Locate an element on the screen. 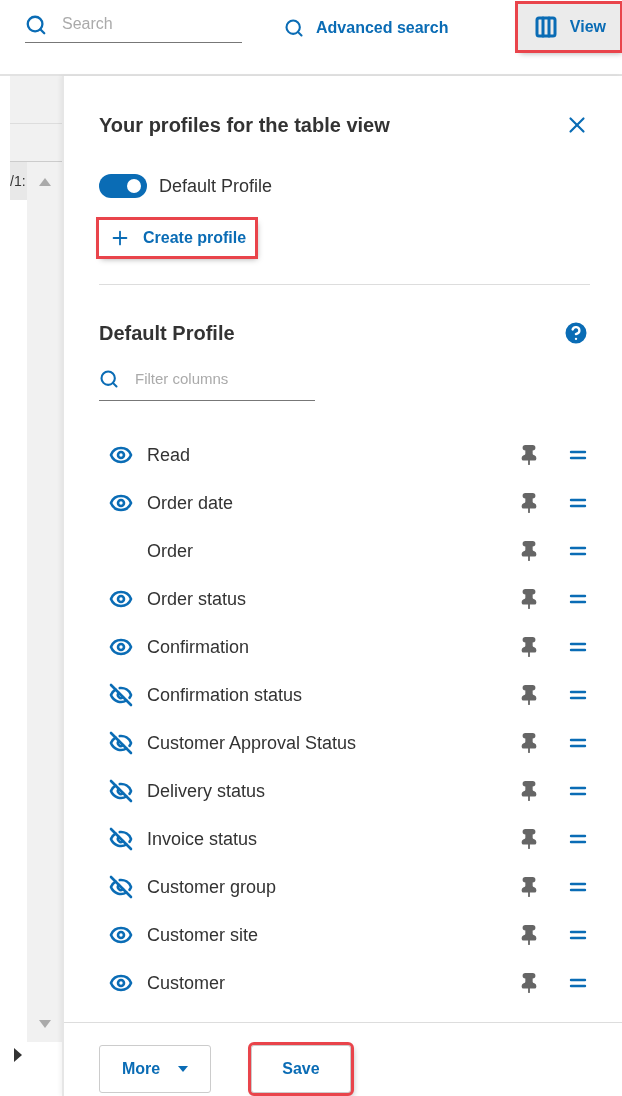  profile-label: Default Profile is located at coordinates (216, 186).